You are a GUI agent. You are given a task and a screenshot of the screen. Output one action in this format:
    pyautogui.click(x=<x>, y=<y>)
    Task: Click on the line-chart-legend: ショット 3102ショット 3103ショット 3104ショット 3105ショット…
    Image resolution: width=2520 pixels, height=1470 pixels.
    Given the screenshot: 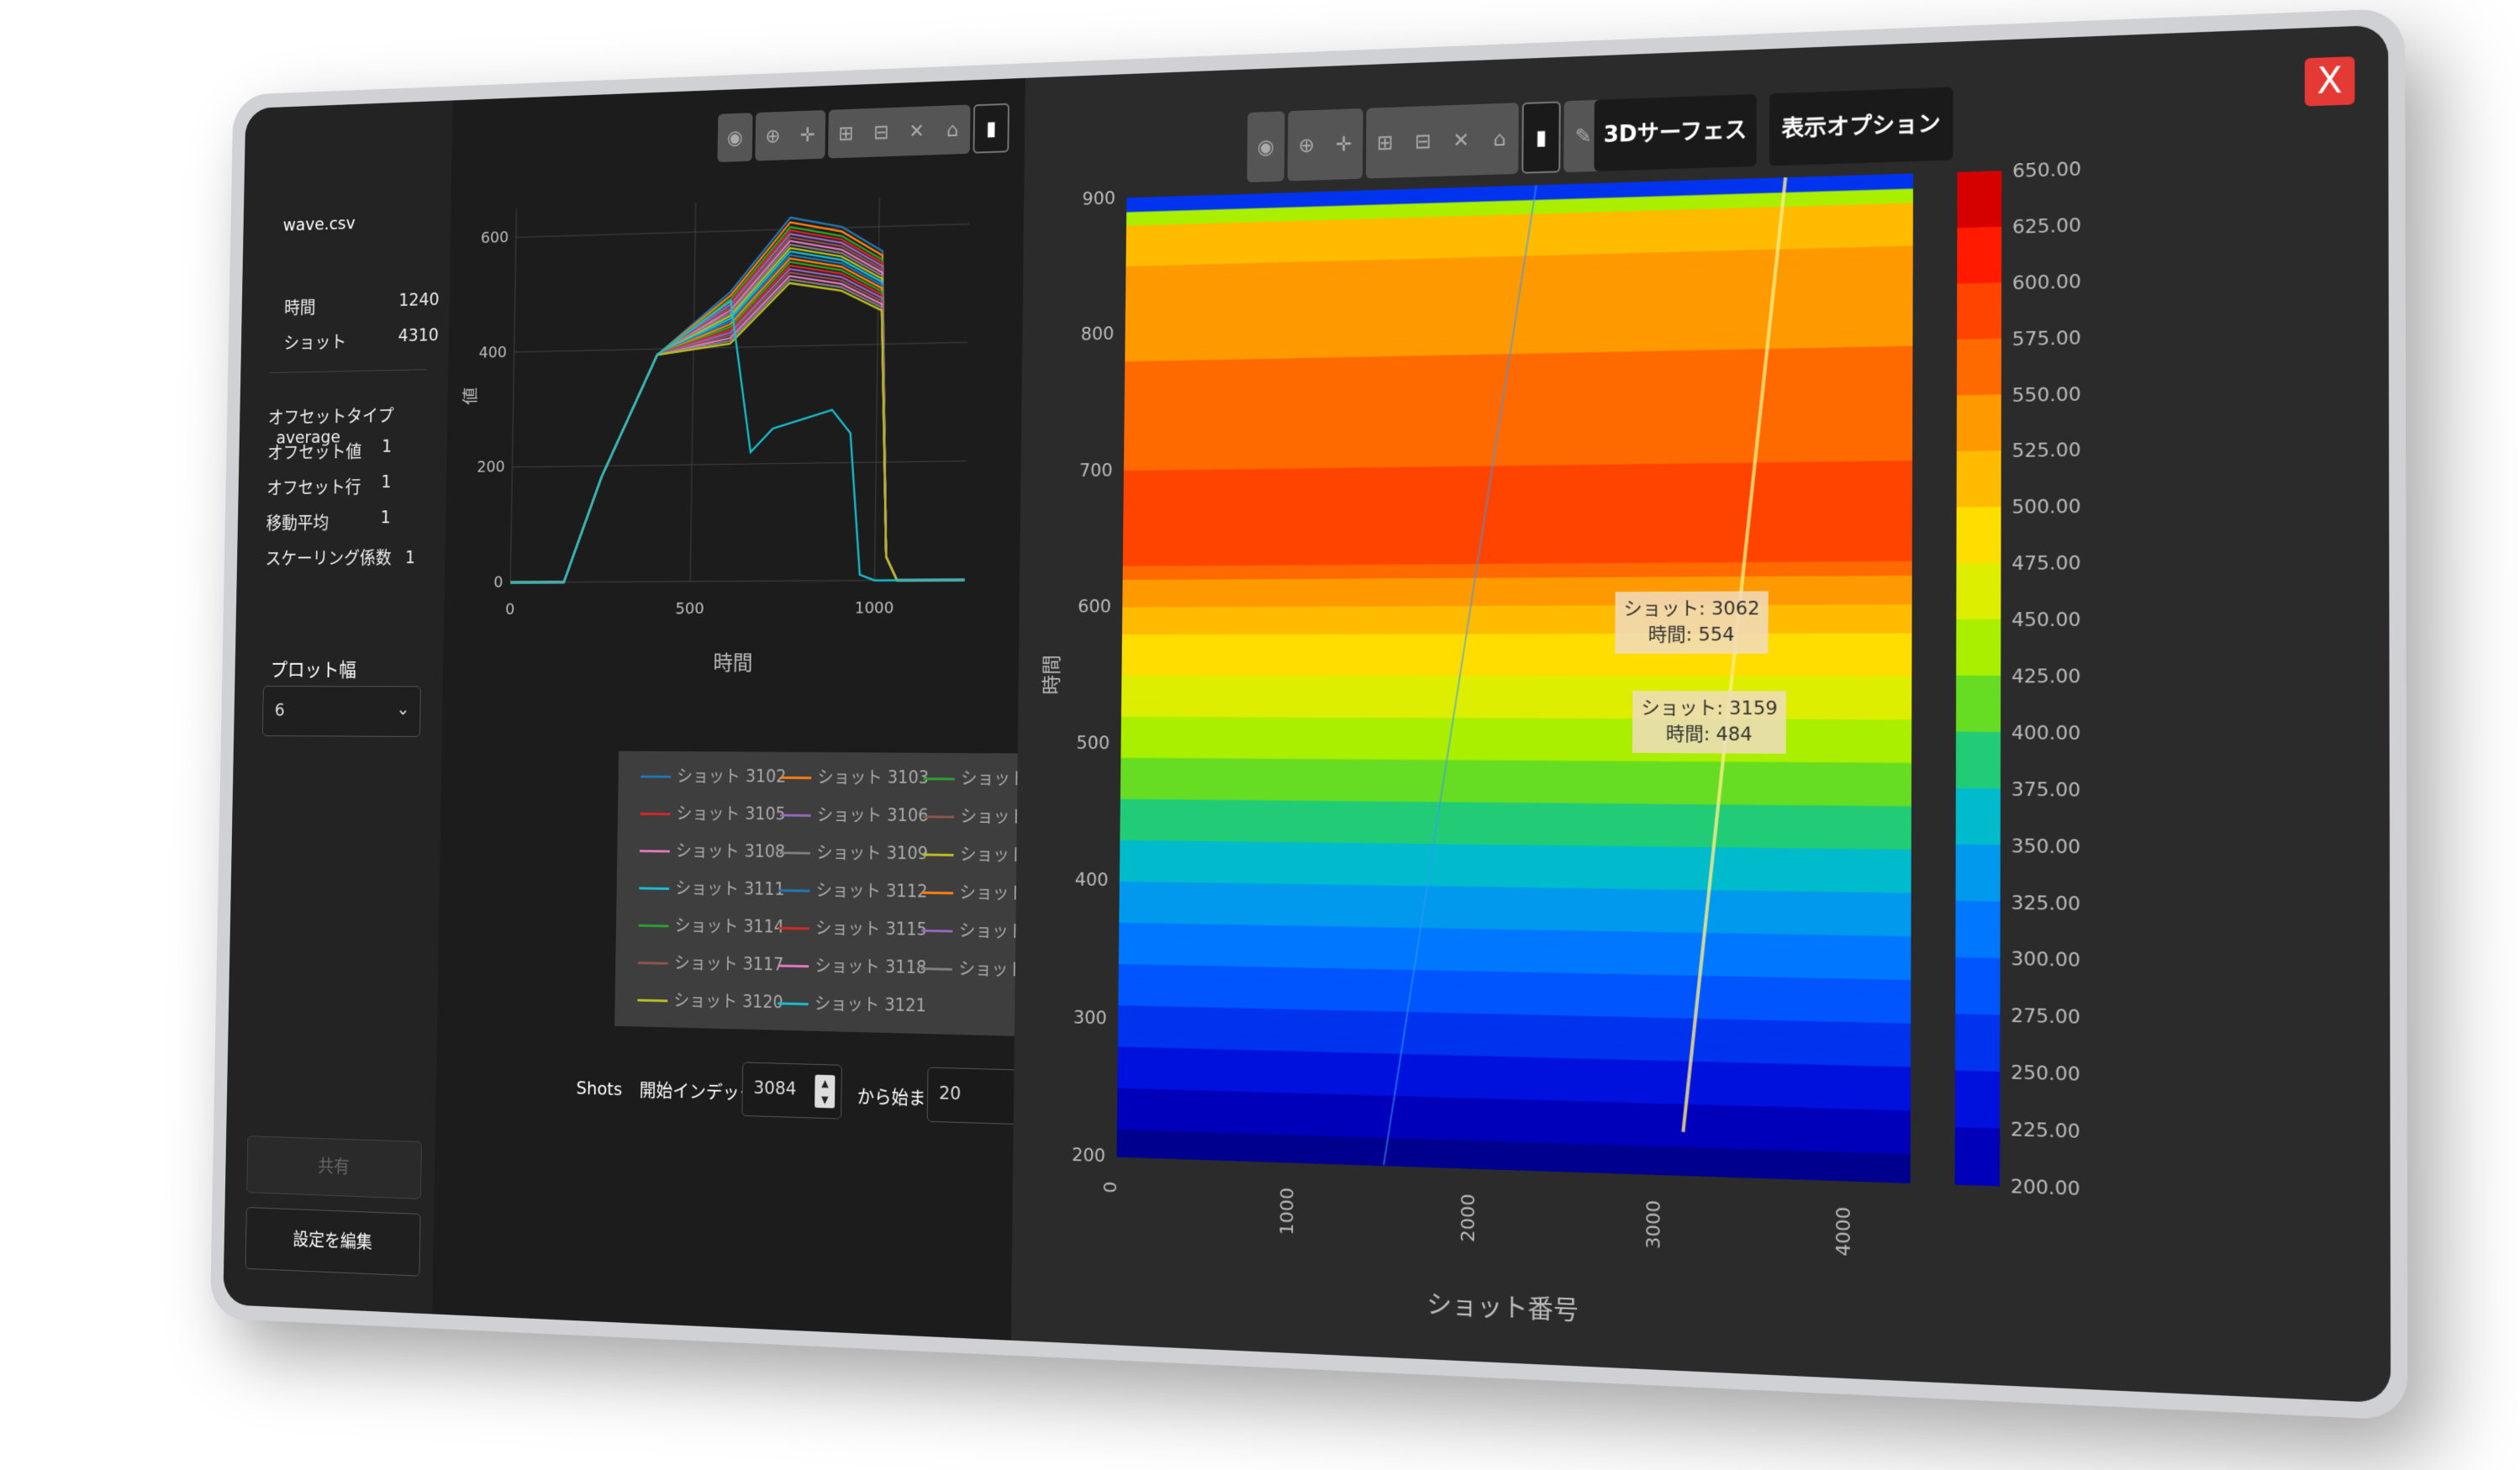 What is the action you would take?
    pyautogui.click(x=844, y=894)
    